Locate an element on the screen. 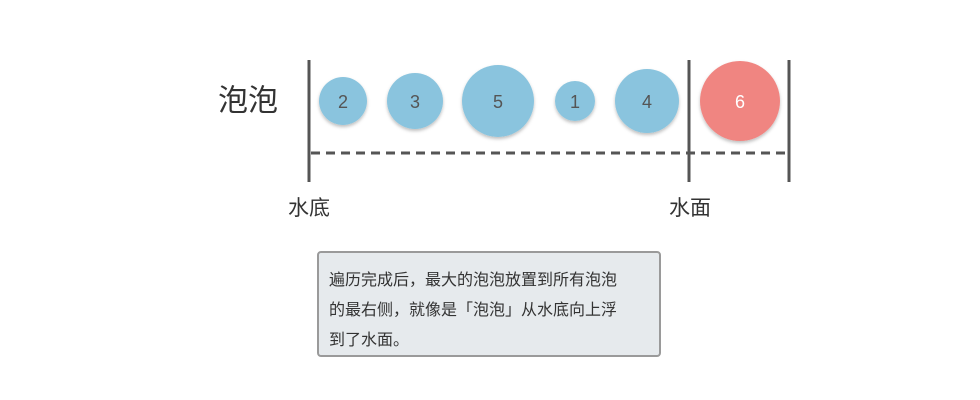 The height and width of the screenshot is (400, 980). caption-line-1: 遍历完成后，最大的泡泡放置到所有泡泡 is located at coordinates (473, 279).